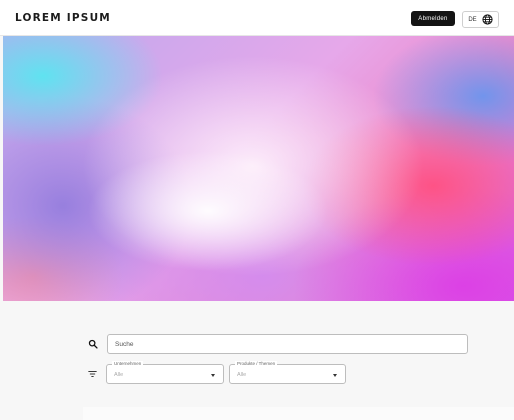 Image resolution: width=514 pixels, height=420 pixels. I want to click on top-bar: LOREM IPSUM Abmelden DE, so click(257, 18).